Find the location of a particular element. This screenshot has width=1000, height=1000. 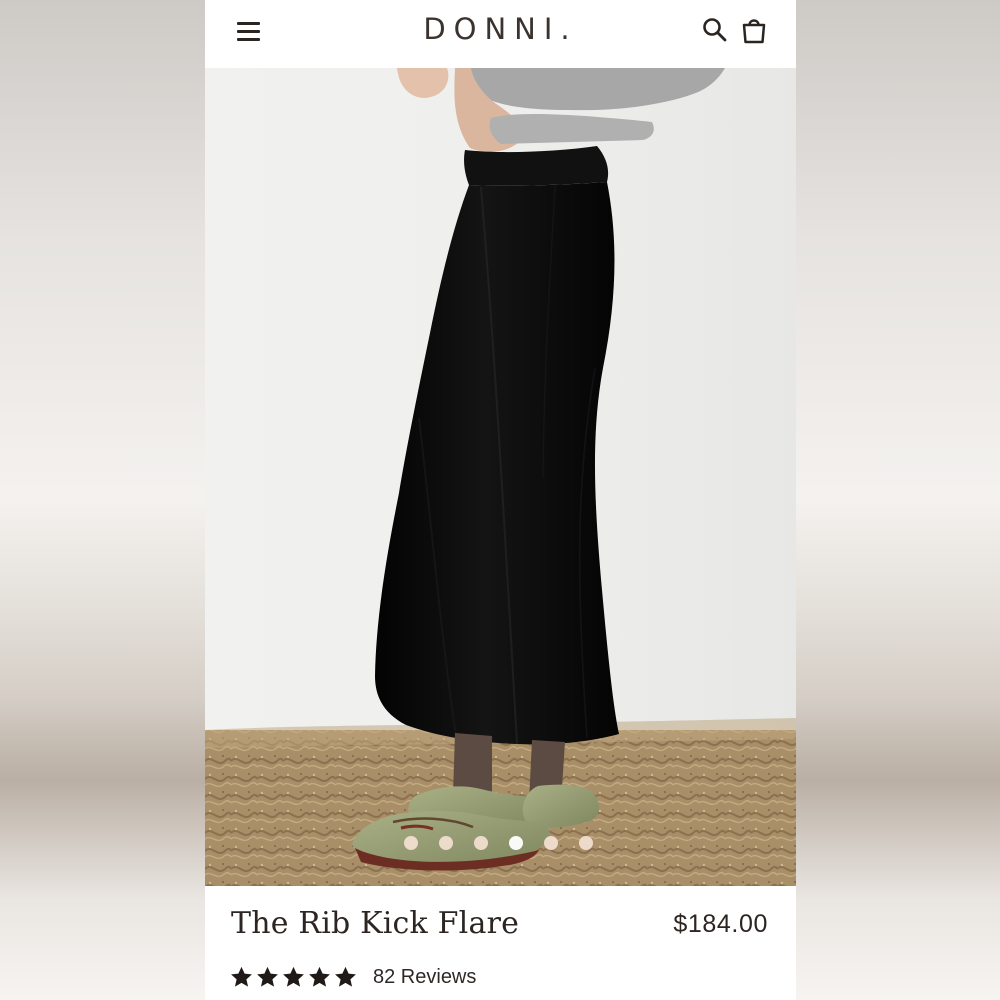

rating-stars is located at coordinates (293, 977).